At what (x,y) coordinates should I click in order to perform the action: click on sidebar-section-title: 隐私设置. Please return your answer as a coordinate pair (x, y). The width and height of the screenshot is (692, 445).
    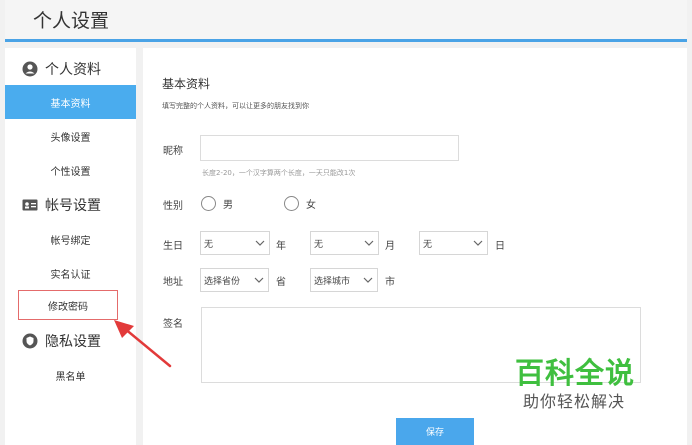
    Looking at the image, I should click on (73, 342).